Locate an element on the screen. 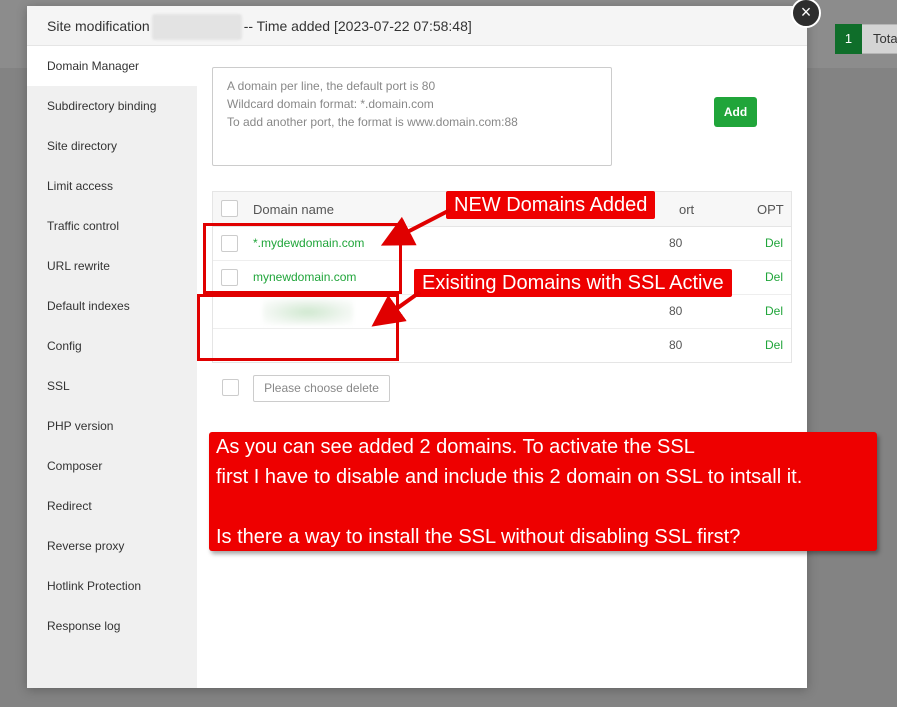  existing-domains-highlight-box is located at coordinates (298, 327).